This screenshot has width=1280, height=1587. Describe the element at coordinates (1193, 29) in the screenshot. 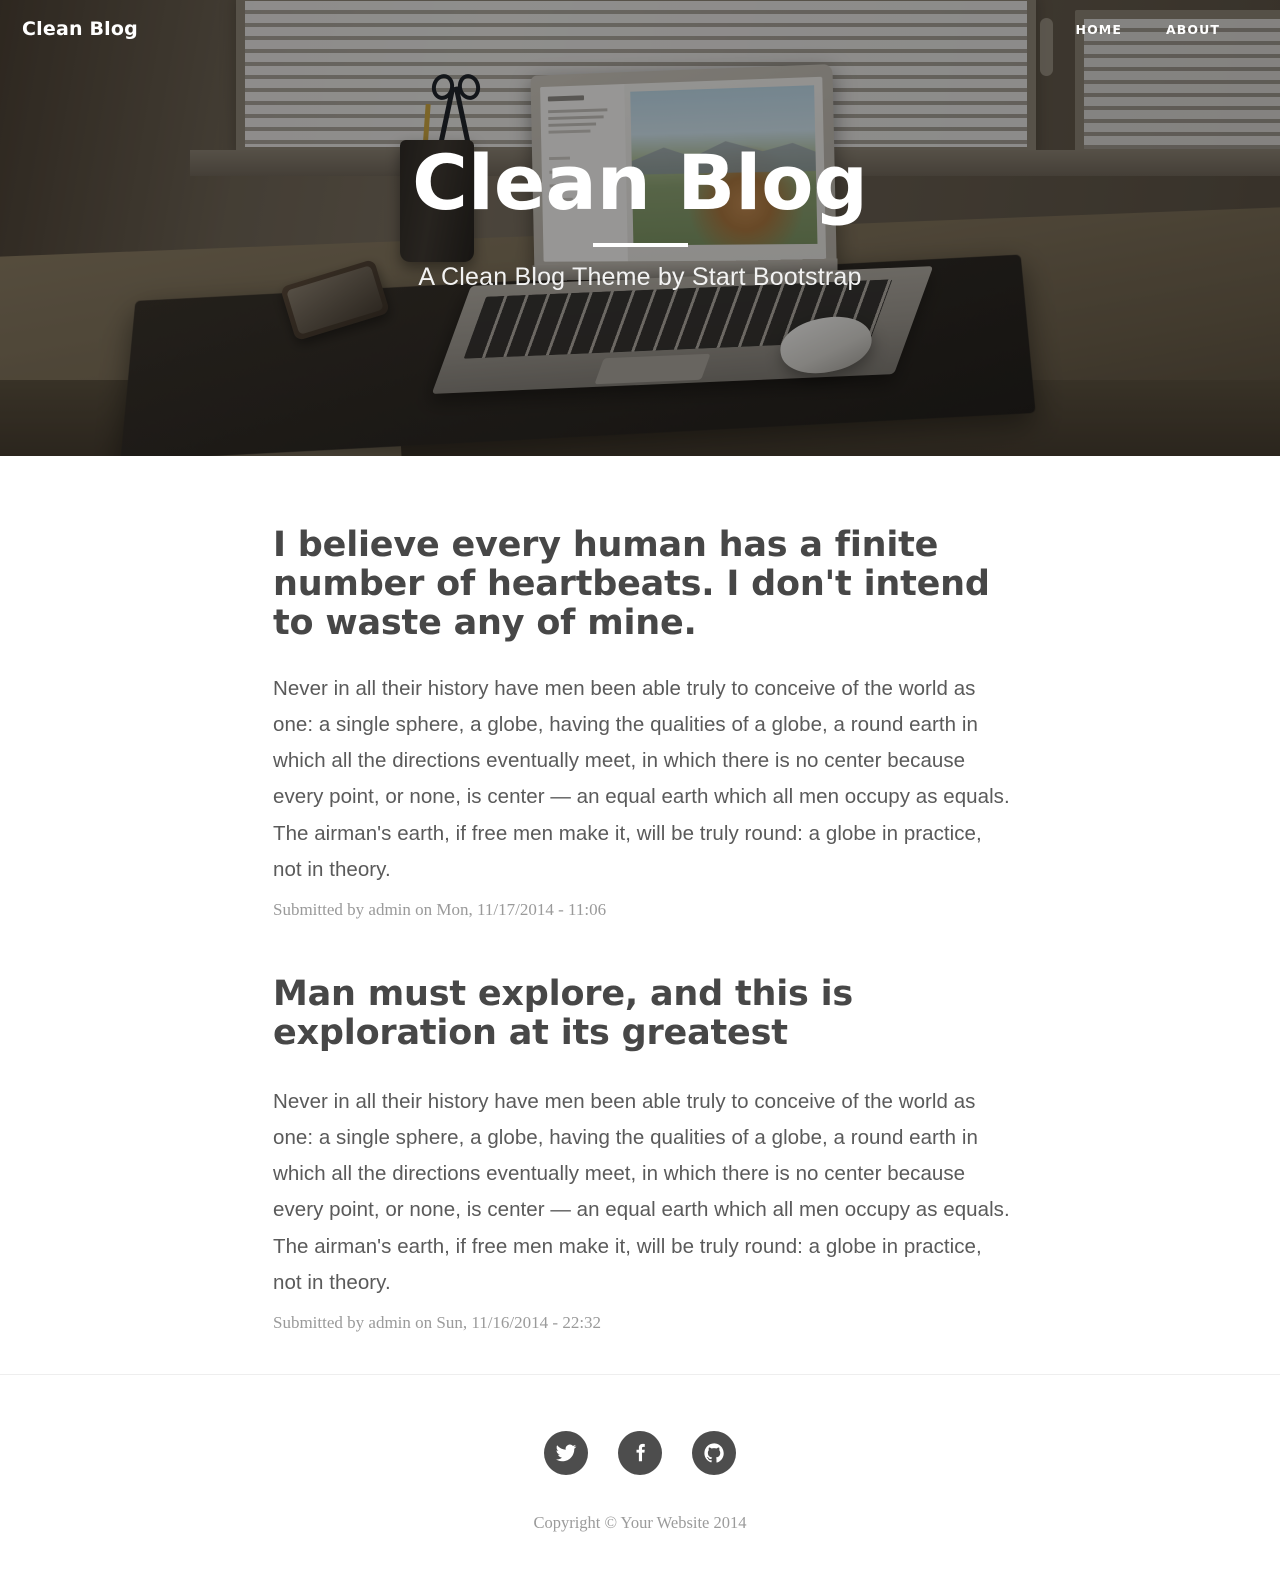

I see `nav-link-about: About` at that location.